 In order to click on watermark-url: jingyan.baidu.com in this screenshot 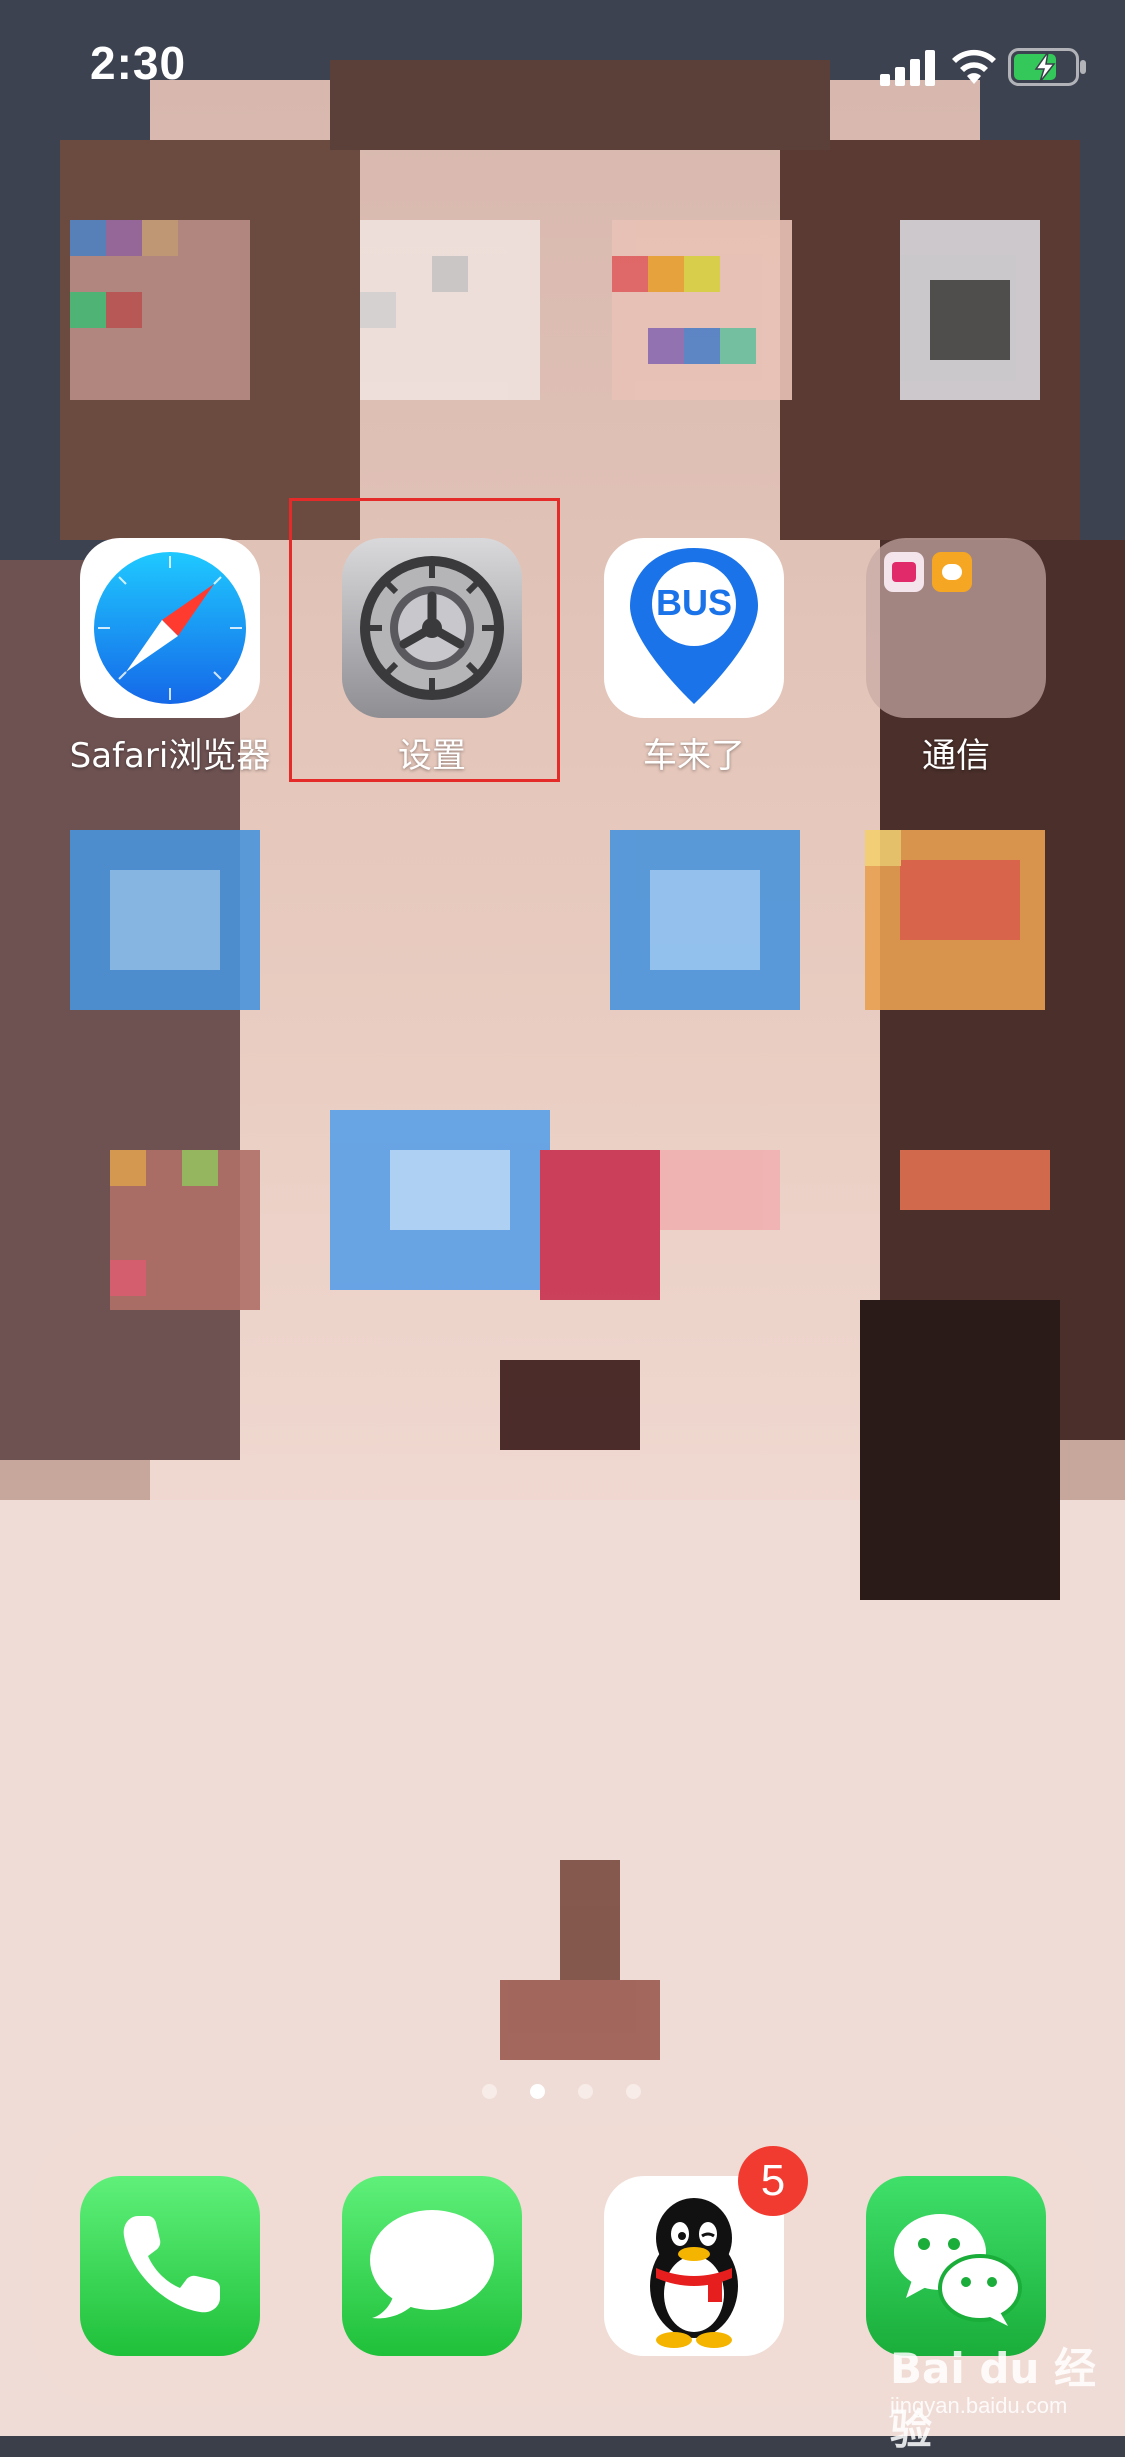, I will do `click(979, 2405)`.